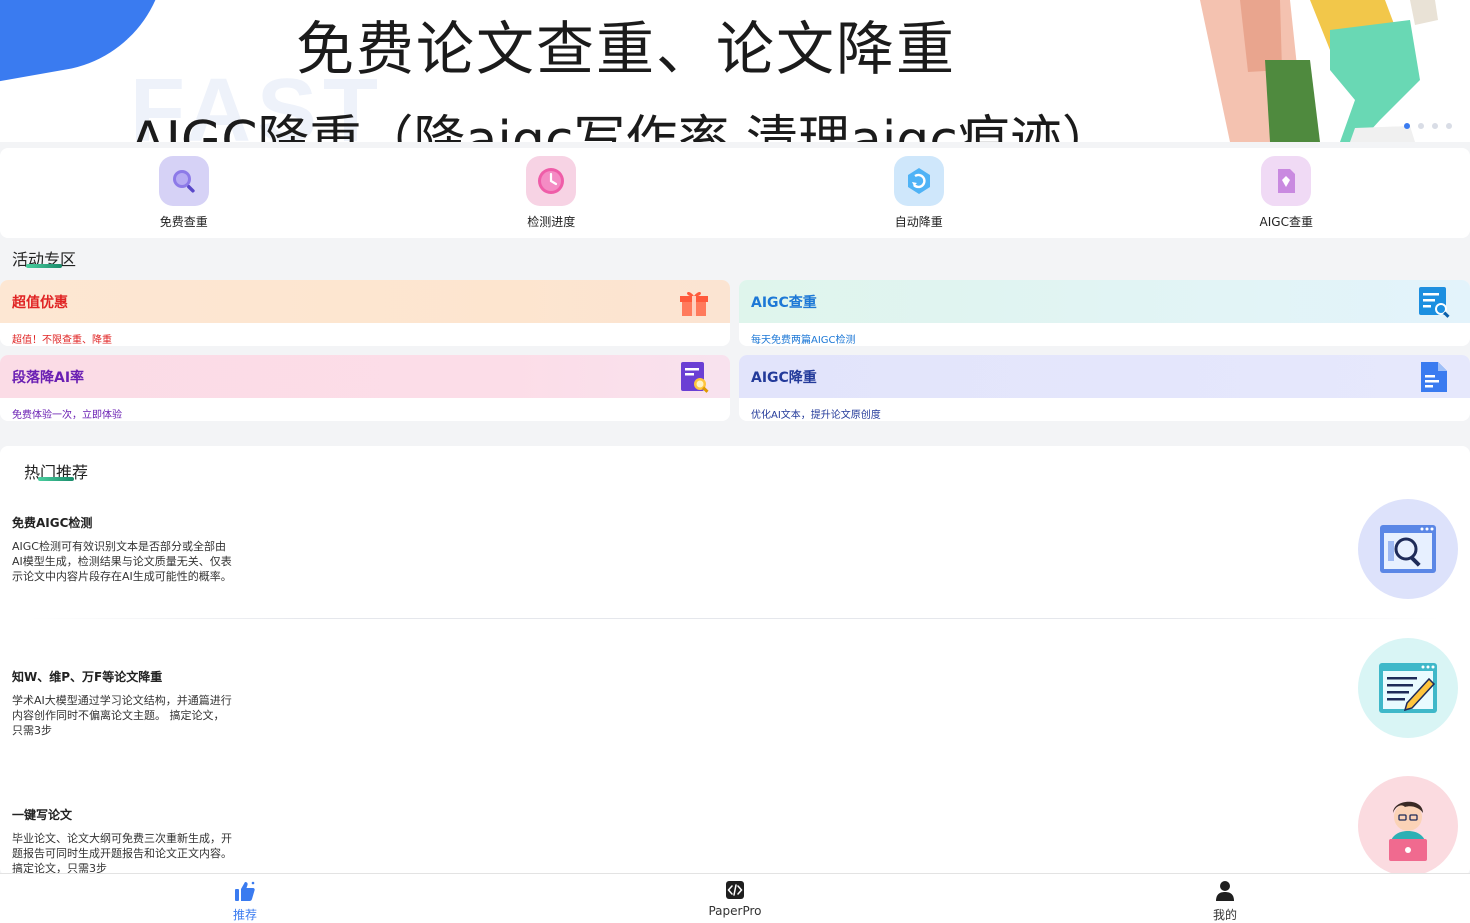 The height and width of the screenshot is (923, 1470). I want to click on activity-card-paragraph-ai: 段落降AI率 免费体验一次，立即体验, so click(365, 388).